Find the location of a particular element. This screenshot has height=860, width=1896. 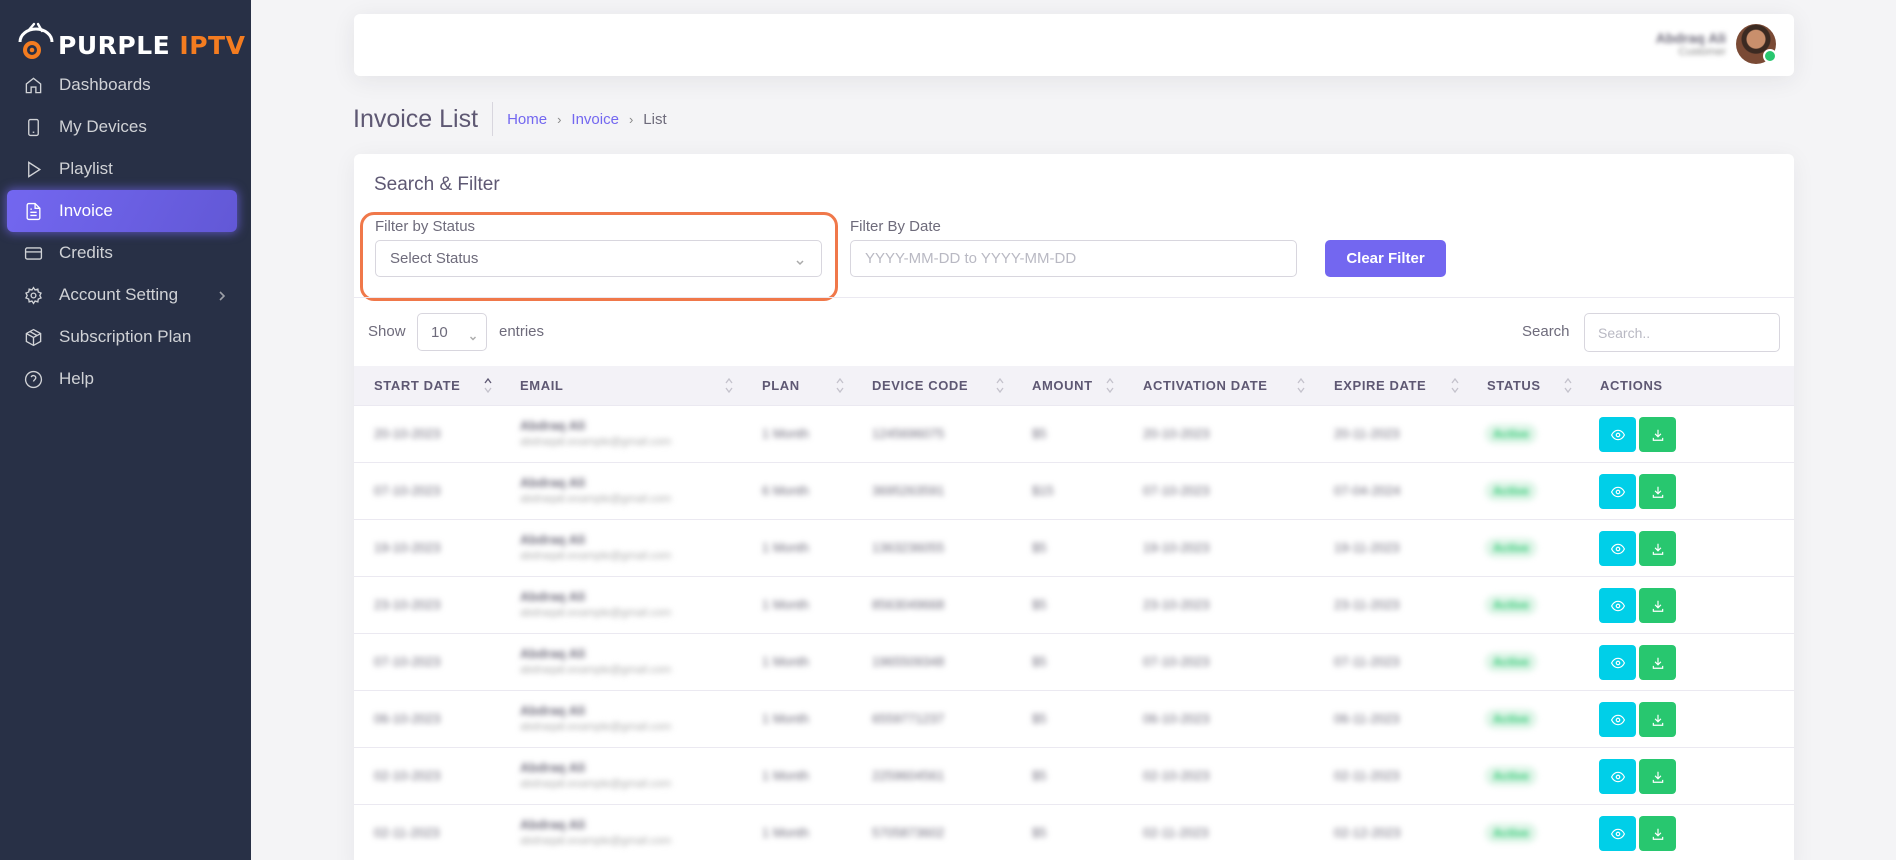

column-header-email: EMAIL is located at coordinates (541, 385).